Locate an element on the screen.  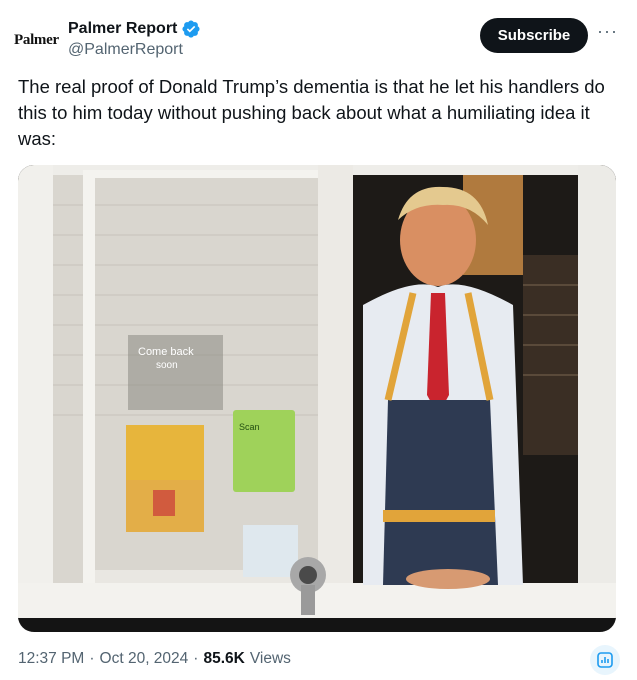
tweet-meta: 12:37 PM · Oct 20, 2024 · 85.6K Views is located at coordinates (154, 659).